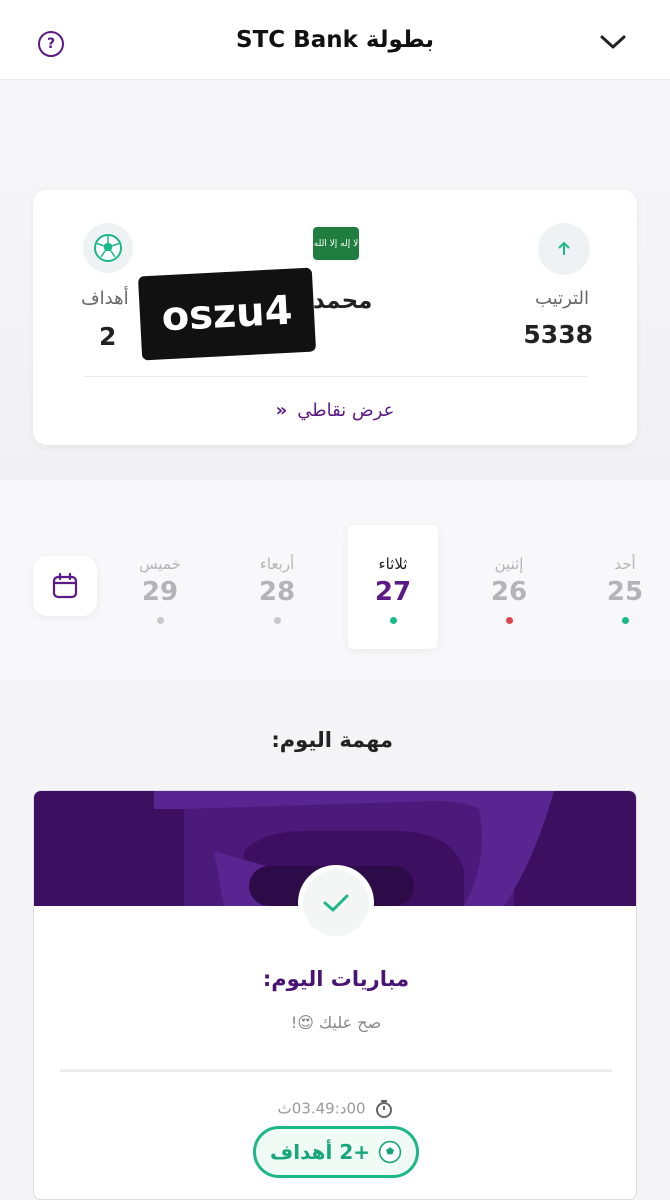 This screenshot has width=670, height=1200. What do you see at coordinates (558, 334) in the screenshot?
I see `rank-value: 5338` at bounding box center [558, 334].